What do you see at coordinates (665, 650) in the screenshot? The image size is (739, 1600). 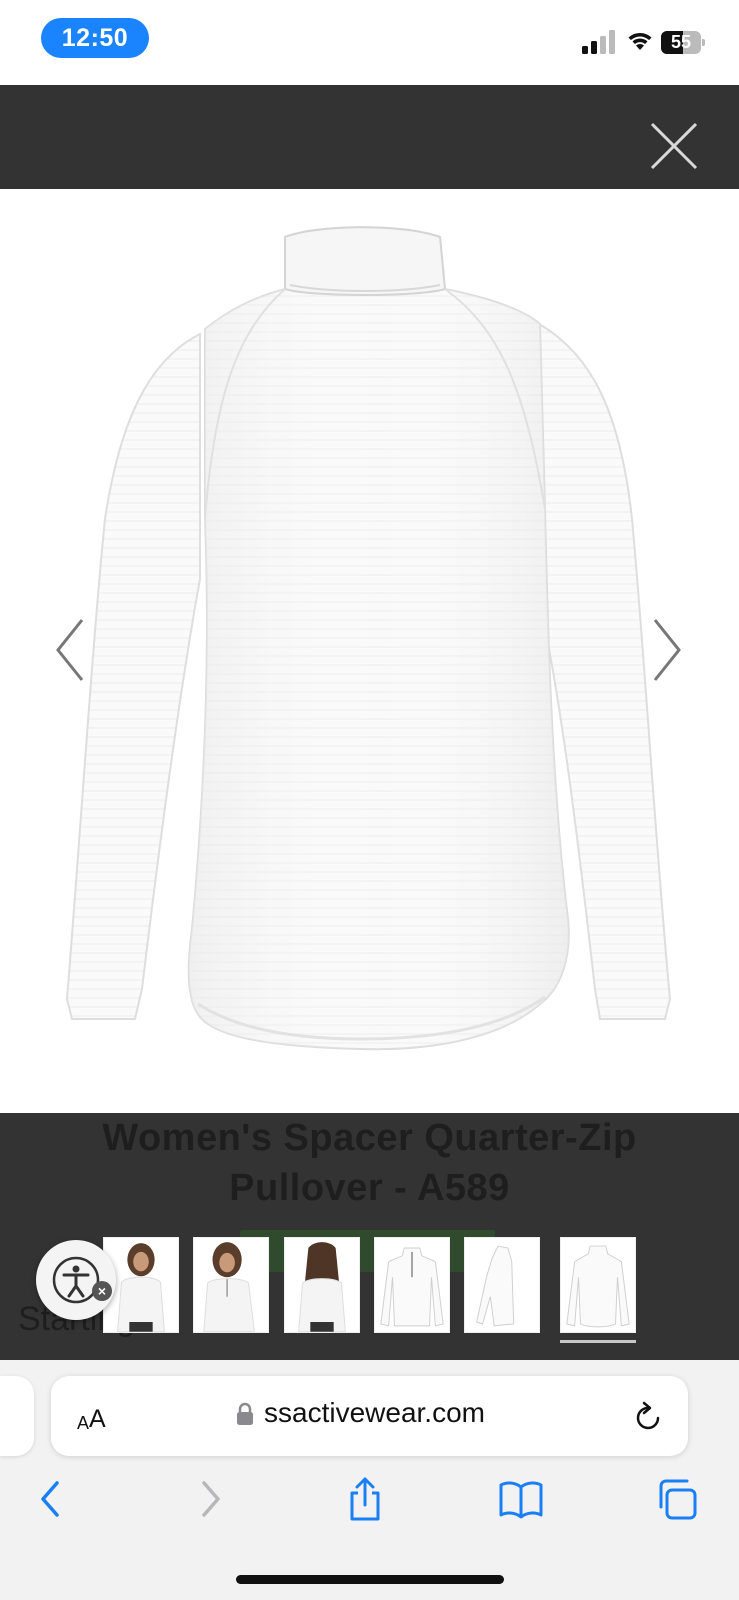 I see `next-image-arrow-icon` at bounding box center [665, 650].